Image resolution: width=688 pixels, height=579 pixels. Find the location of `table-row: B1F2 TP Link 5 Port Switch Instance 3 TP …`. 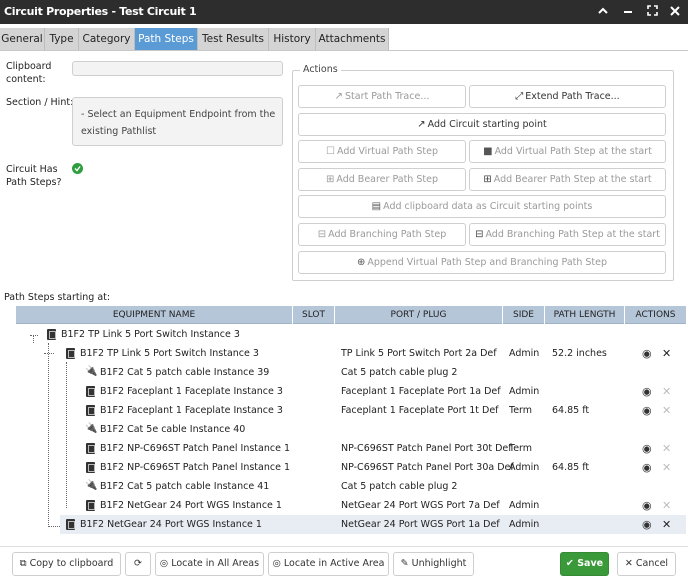

table-row: B1F2 TP Link 5 Port Switch Instance 3 TP … is located at coordinates (373, 353).